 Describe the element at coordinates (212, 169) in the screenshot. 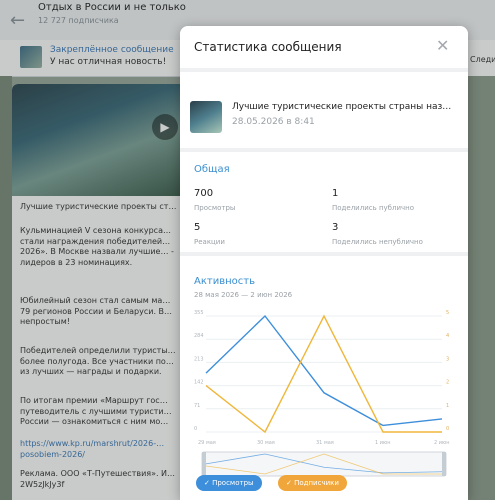

I see `general-title: Общая` at that location.